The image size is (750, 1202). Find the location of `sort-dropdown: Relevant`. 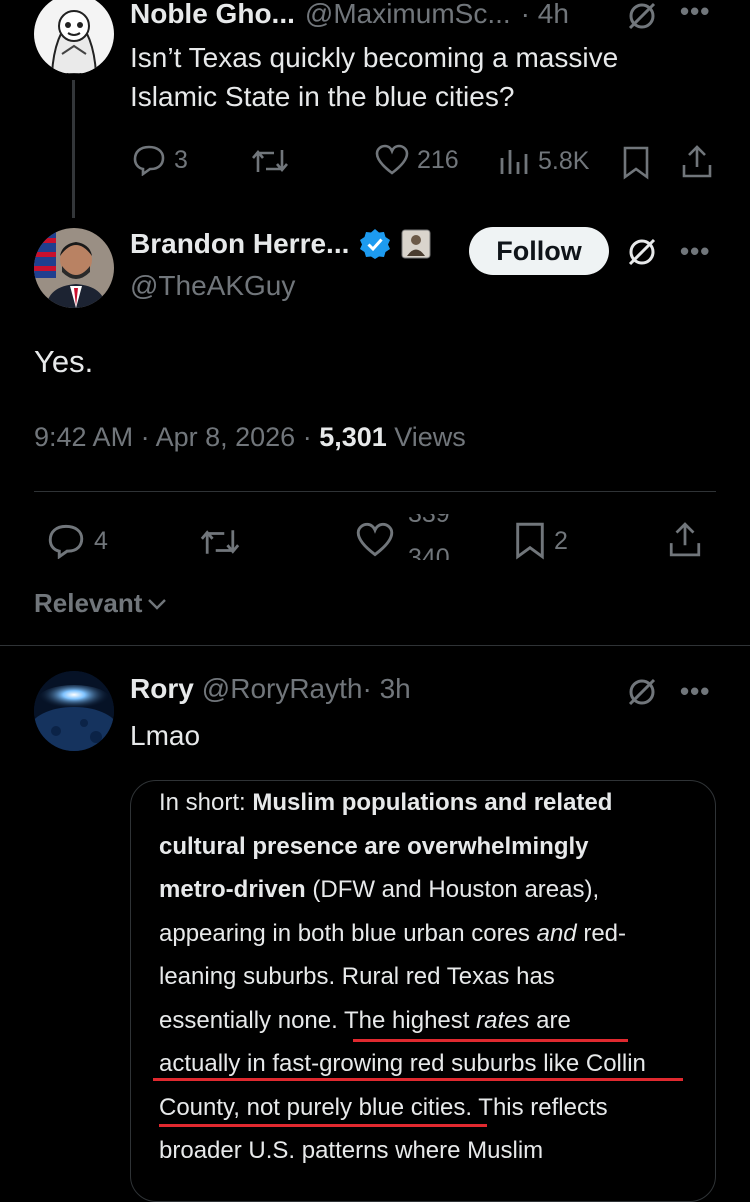

sort-dropdown: Relevant is located at coordinates (101, 603).